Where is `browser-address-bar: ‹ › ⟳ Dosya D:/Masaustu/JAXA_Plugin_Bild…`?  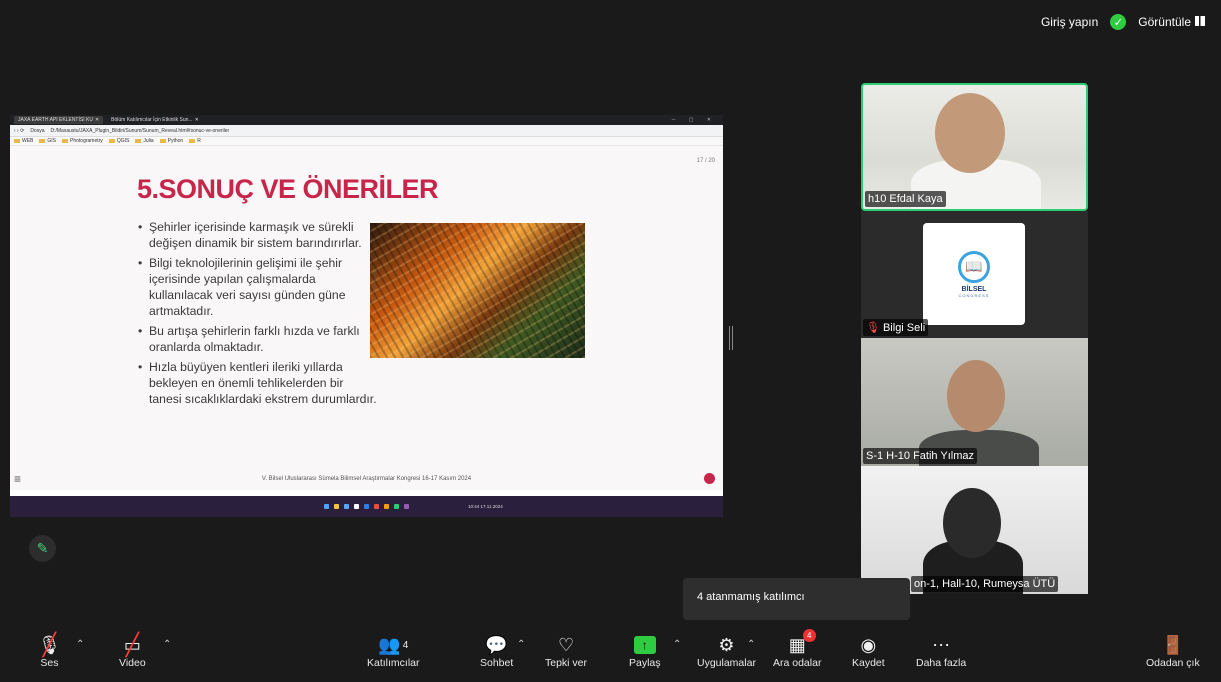 browser-address-bar: ‹ › ⟳ Dosya D:/Masaustu/JAXA_Plugin_Bild… is located at coordinates (366, 131).